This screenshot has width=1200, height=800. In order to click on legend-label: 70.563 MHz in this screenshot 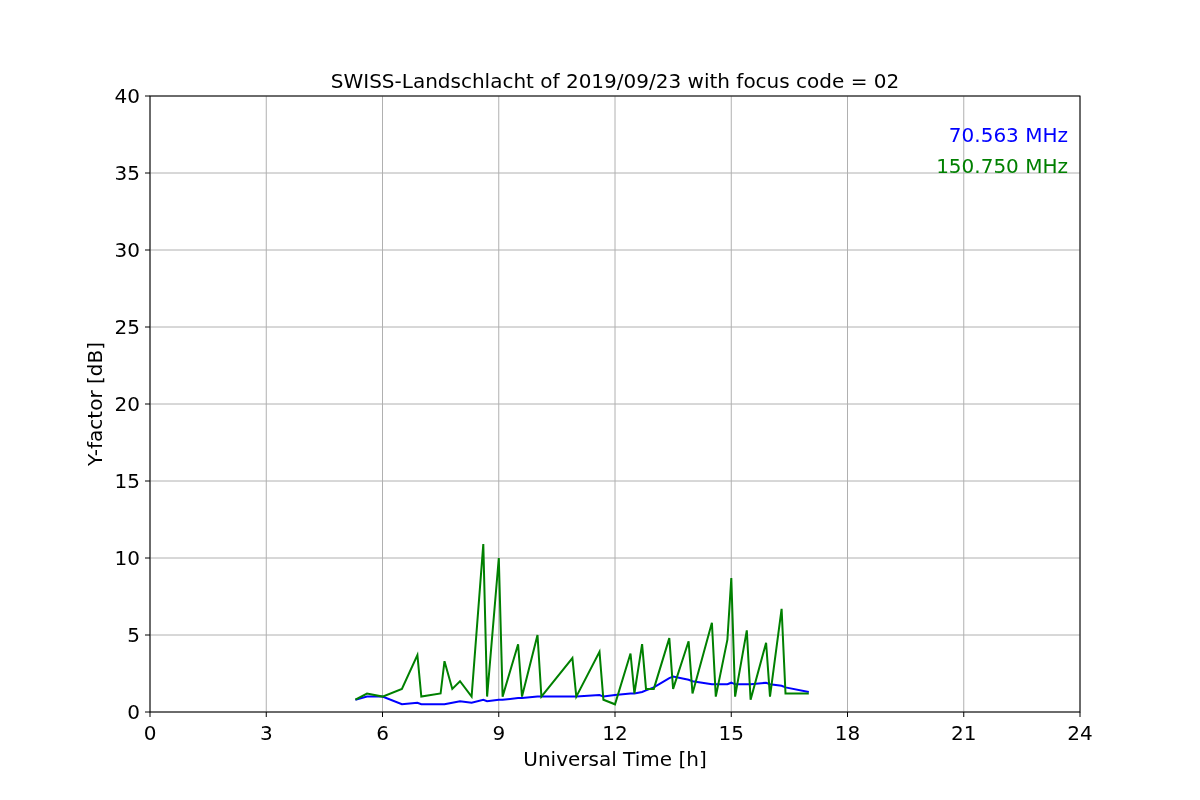, I will do `click(1008, 135)`.